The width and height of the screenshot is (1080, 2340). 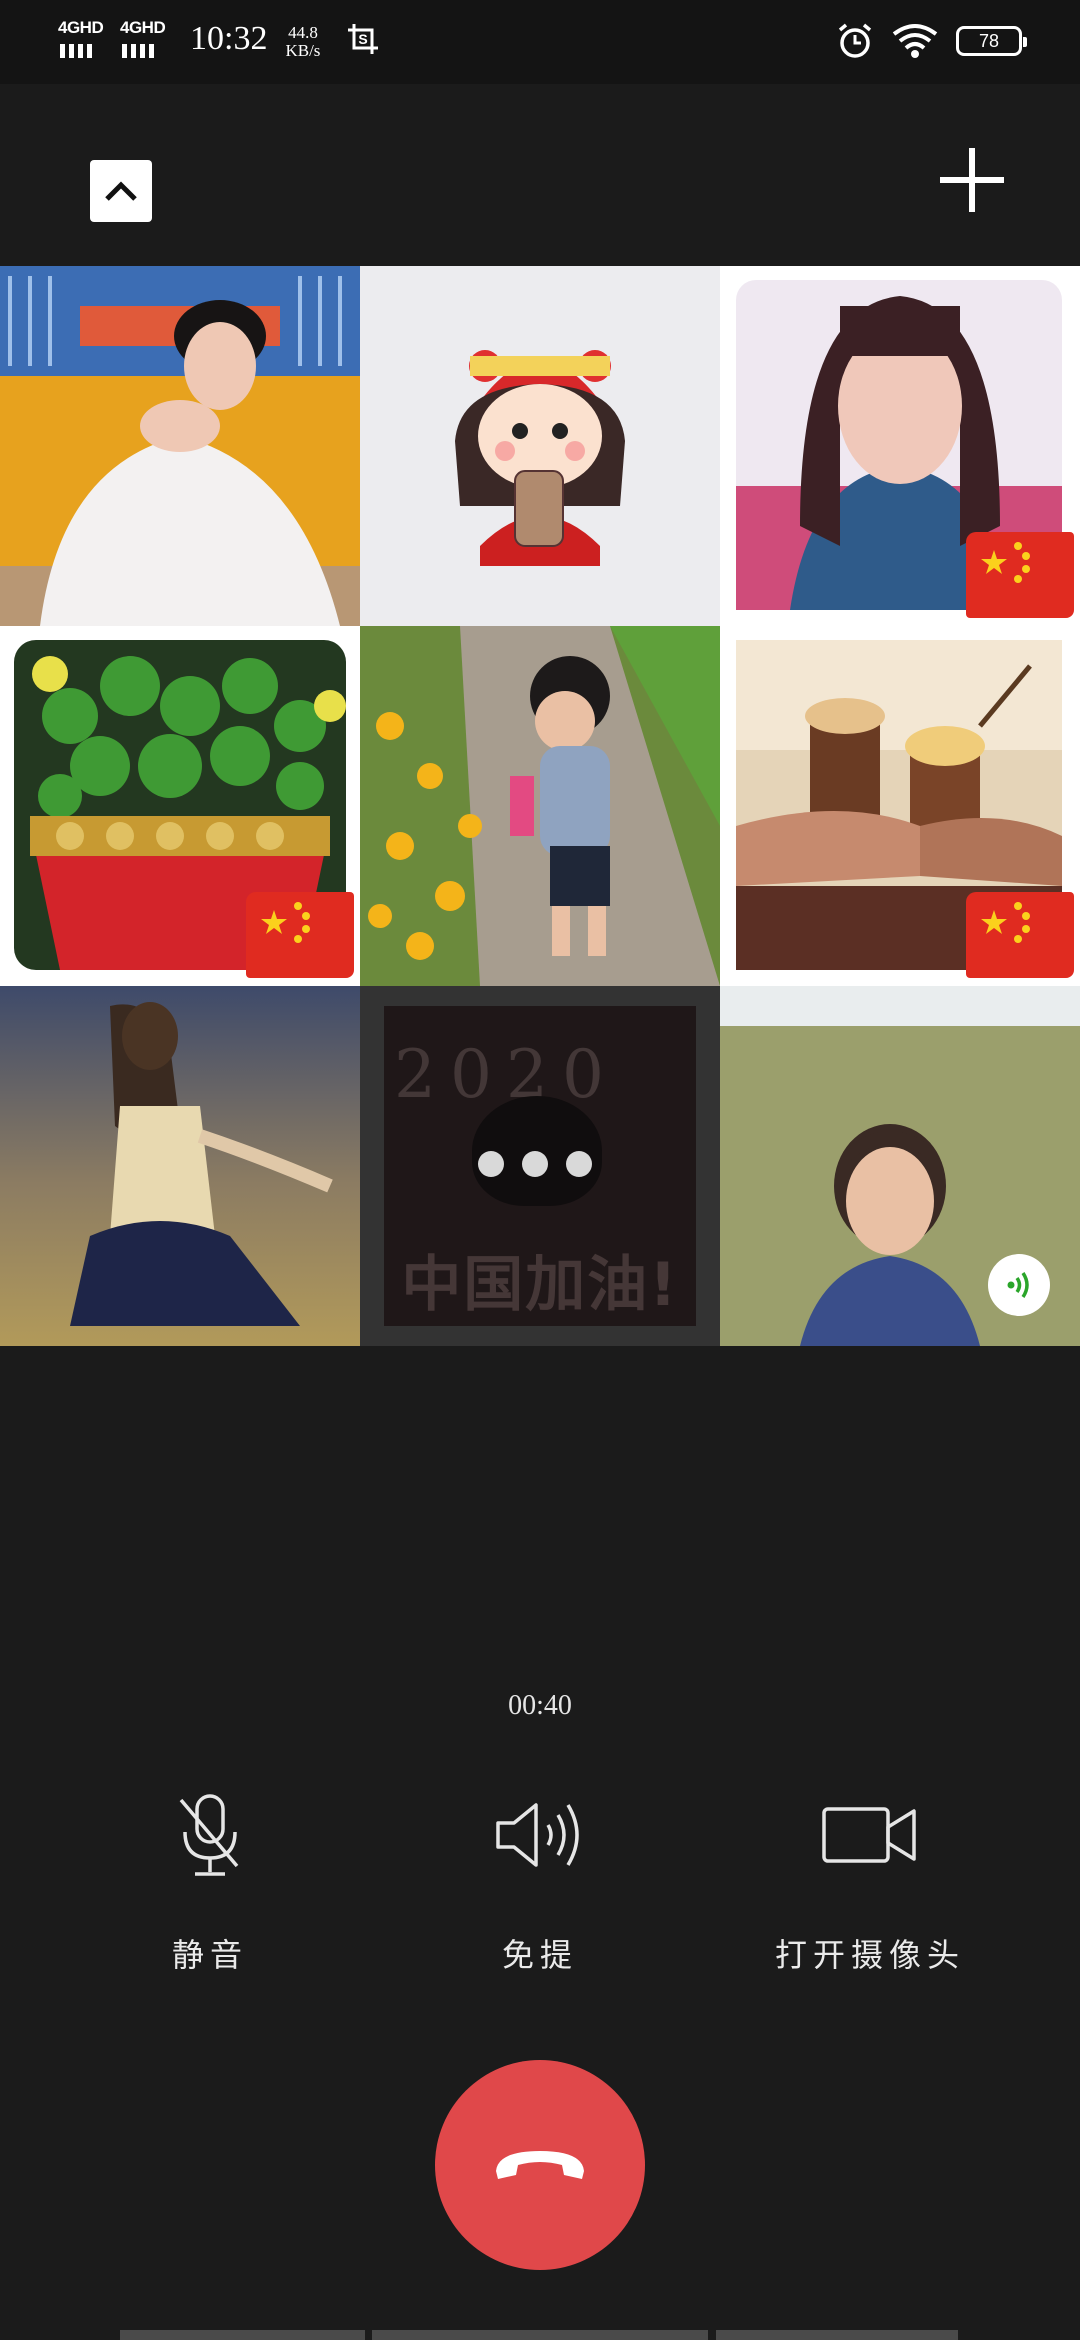 I want to click on collapse-button, so click(x=121, y=191).